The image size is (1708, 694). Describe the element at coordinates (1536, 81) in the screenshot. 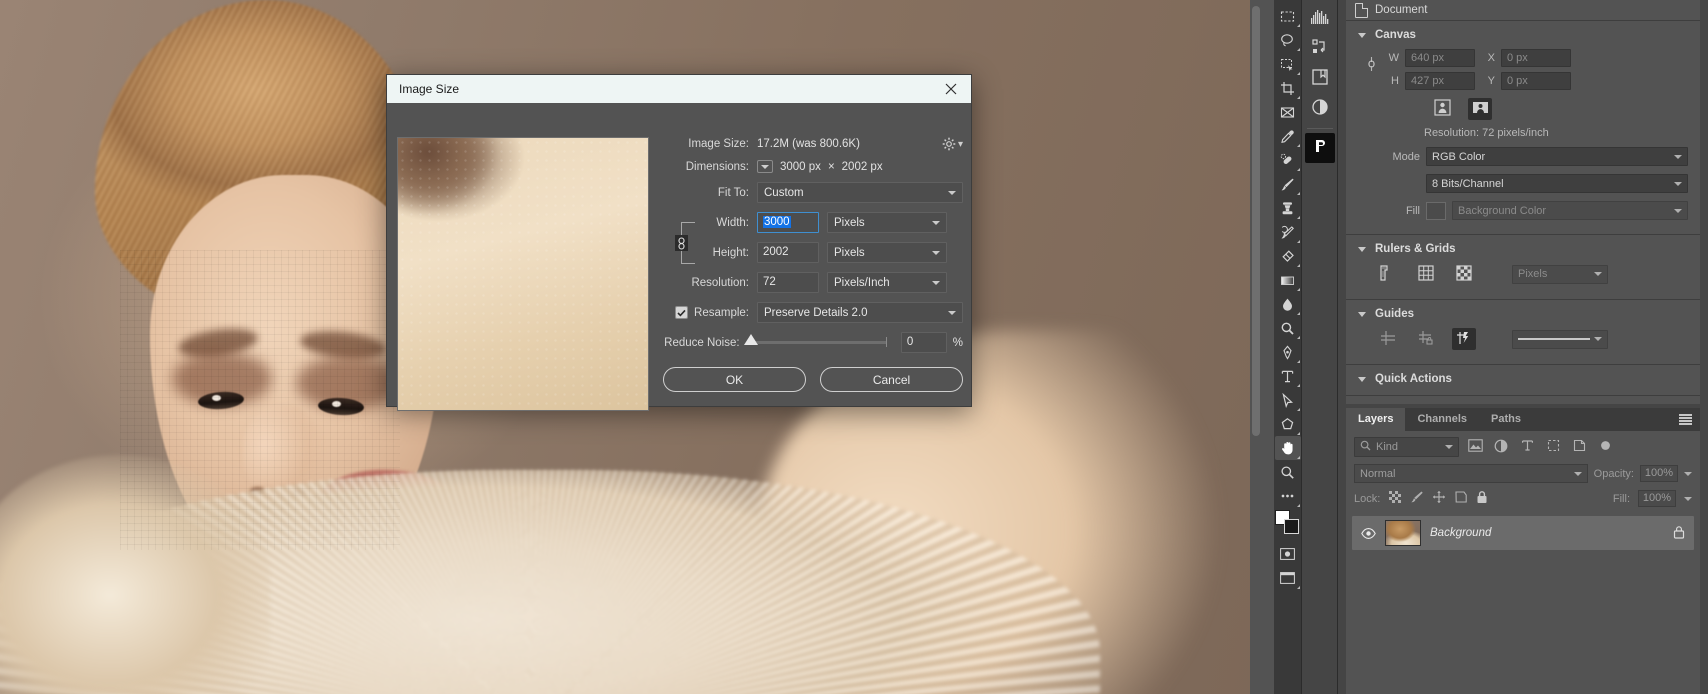

I see `canvas-y-input: 0 px` at that location.